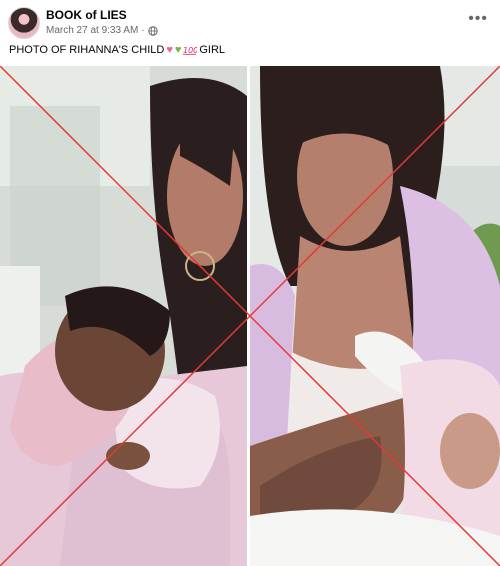 The height and width of the screenshot is (566, 500). I want to click on post-meta: March 27 at 9:33 AM ·, so click(102, 30).